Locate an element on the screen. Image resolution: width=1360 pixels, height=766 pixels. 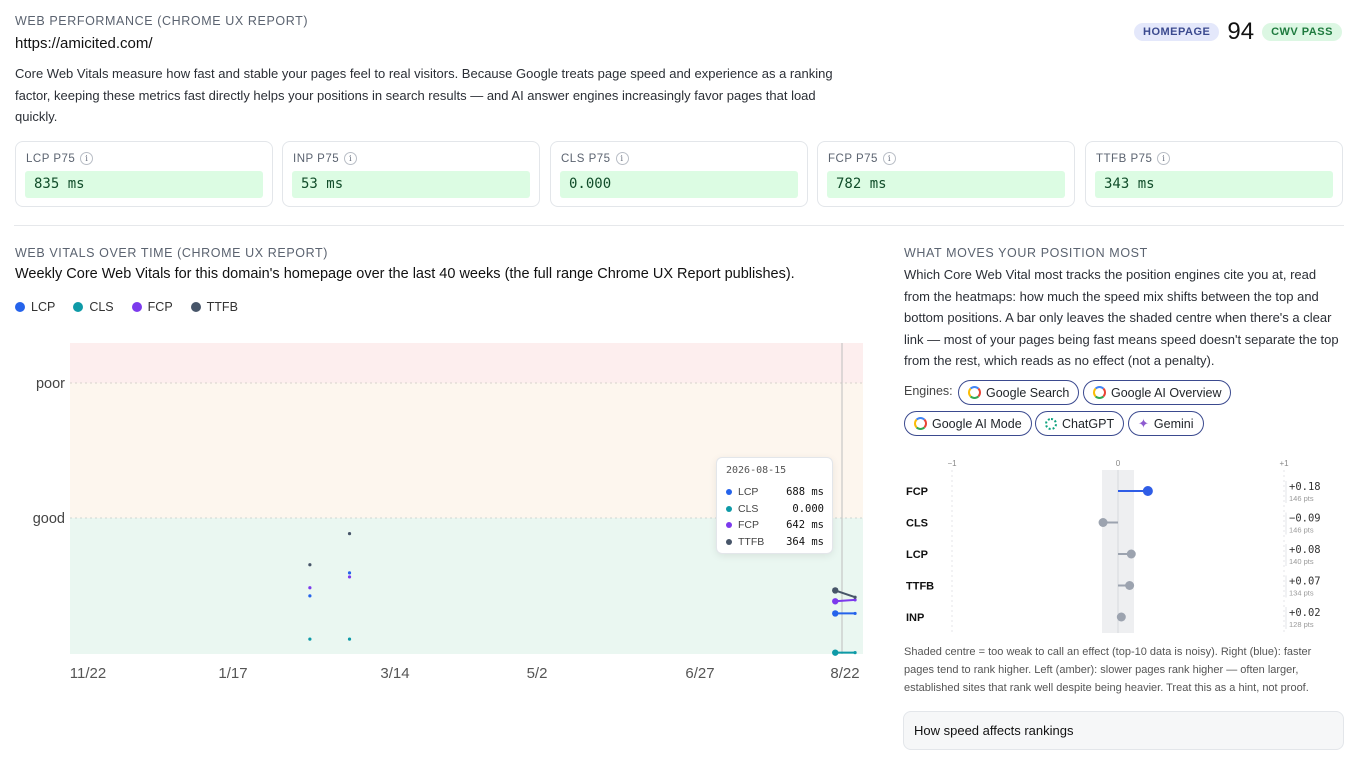
effect-points: 140 pts is located at coordinates (1301, 561).